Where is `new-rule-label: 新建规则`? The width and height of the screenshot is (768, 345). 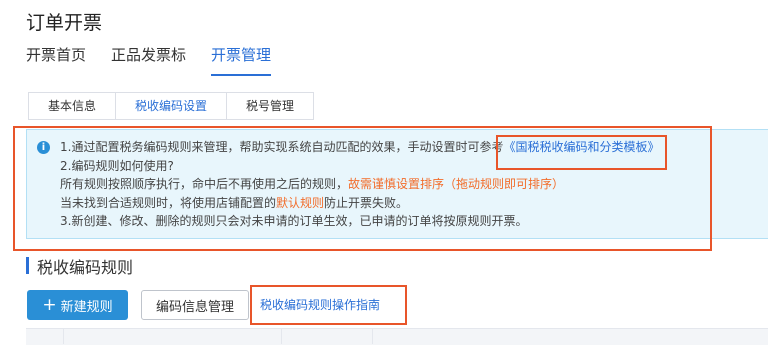
new-rule-label: 新建规则 is located at coordinates (86, 307).